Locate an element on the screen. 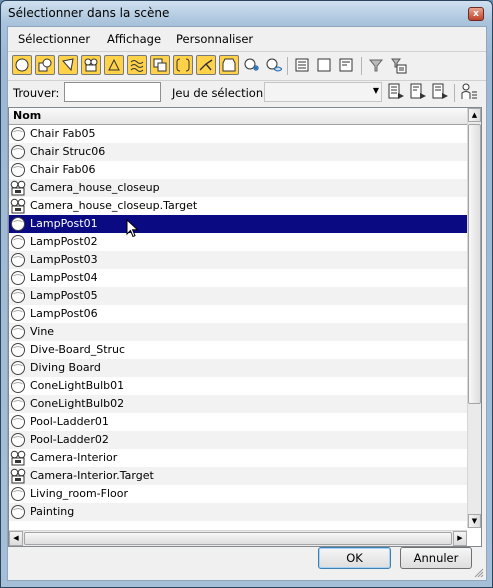  list-row-label: Pool-Ladder01 is located at coordinates (69, 421).